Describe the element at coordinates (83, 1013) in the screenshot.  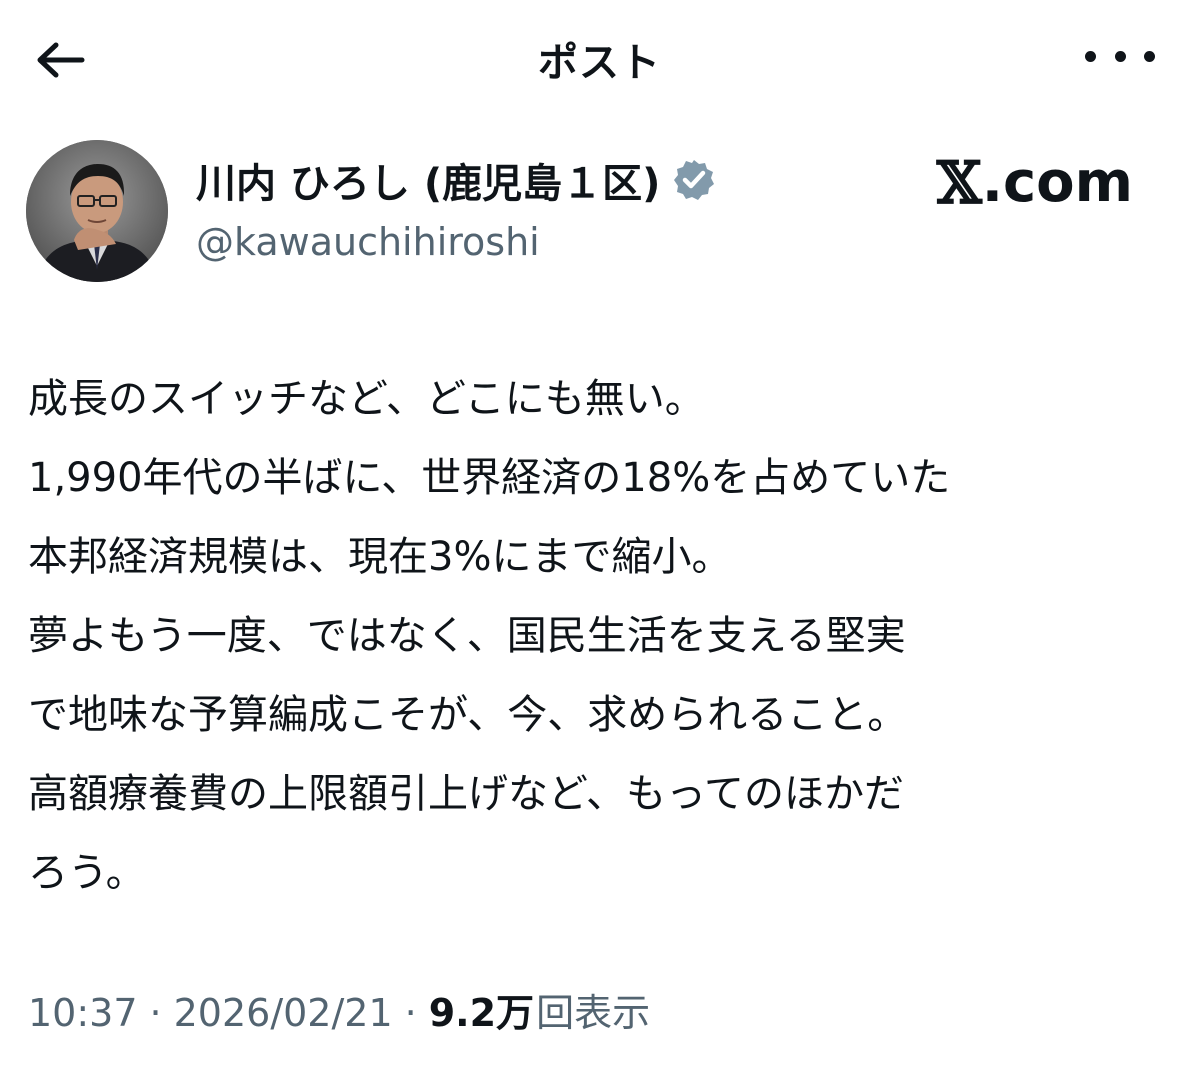
I see `post-time: 10:37` at that location.